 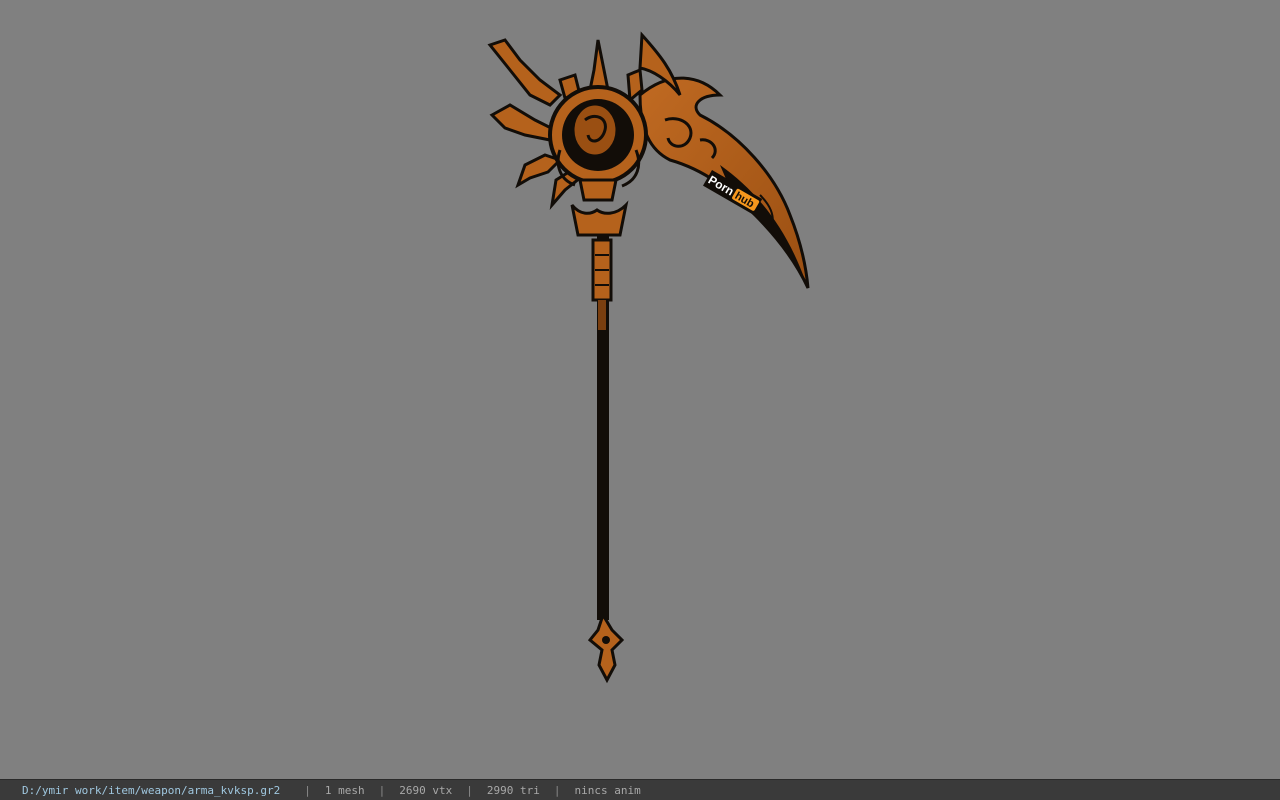 What do you see at coordinates (513, 790) in the screenshot?
I see `triangle-count: 2990 tri` at bounding box center [513, 790].